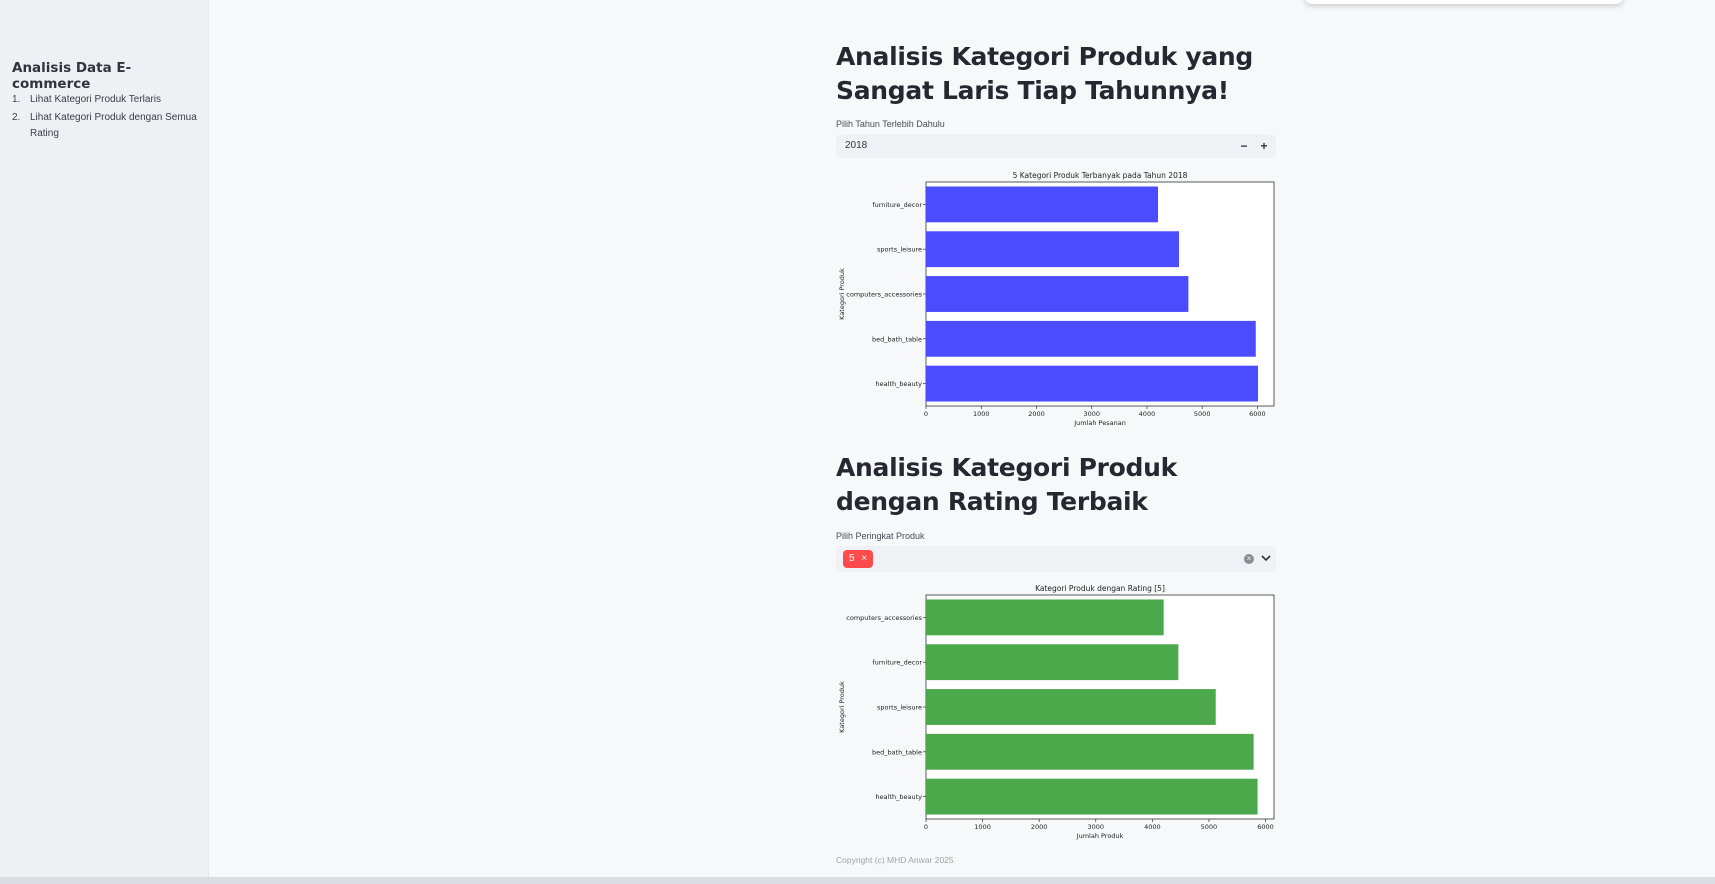  I want to click on year-number-input: 2018 − +, so click(1056, 146).